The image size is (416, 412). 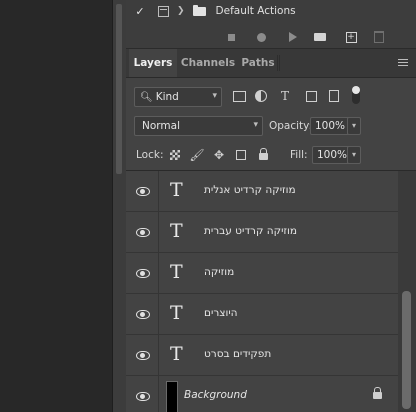 I want to click on layers-scrollbar, so click(x=407, y=291).